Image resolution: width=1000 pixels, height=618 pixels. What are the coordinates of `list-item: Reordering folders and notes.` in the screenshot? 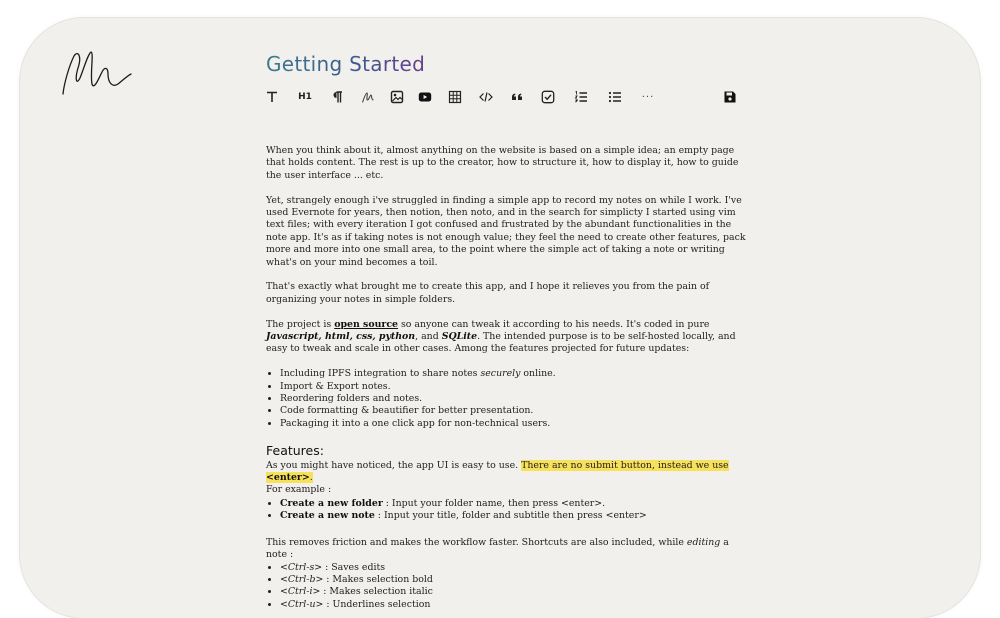 It's located at (513, 399).